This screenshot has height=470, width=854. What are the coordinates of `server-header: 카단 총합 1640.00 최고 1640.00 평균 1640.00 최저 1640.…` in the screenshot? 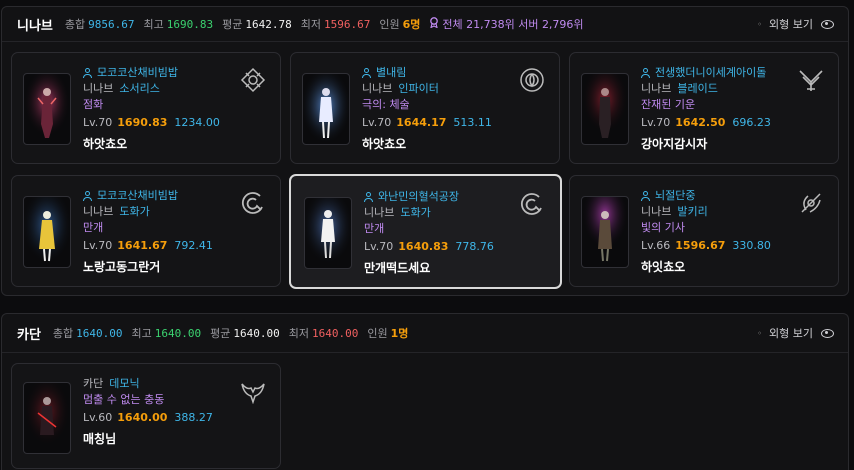 It's located at (425, 333).